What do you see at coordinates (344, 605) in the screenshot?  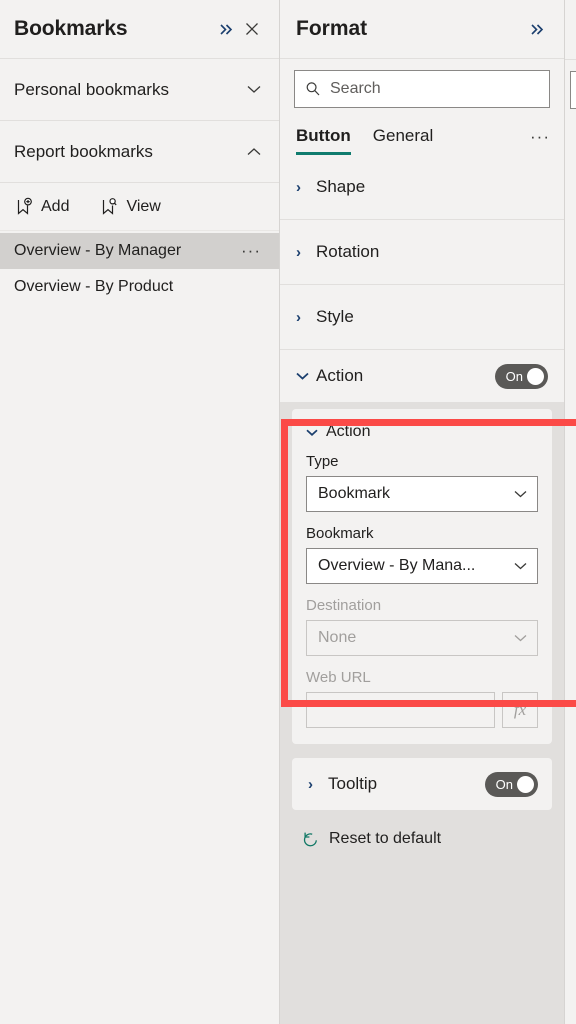 I see `destination-field-label: Destination` at bounding box center [344, 605].